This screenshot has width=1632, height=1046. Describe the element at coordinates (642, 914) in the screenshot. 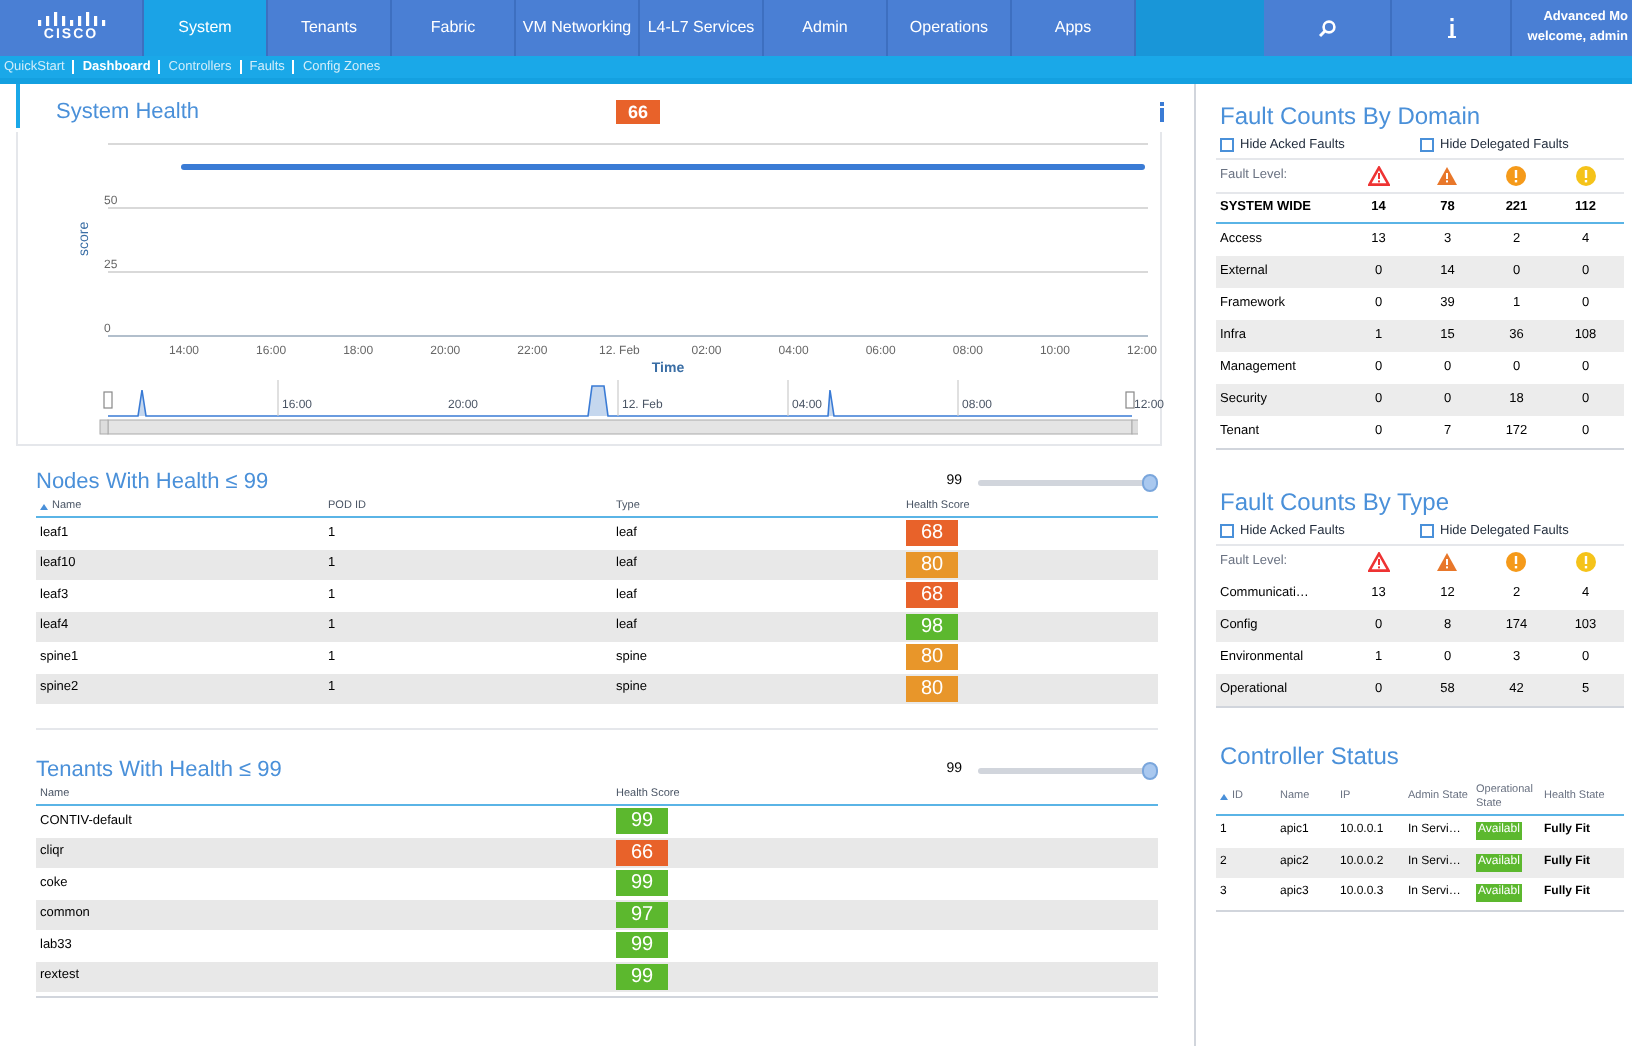

I see `health-score-badge: 97` at that location.